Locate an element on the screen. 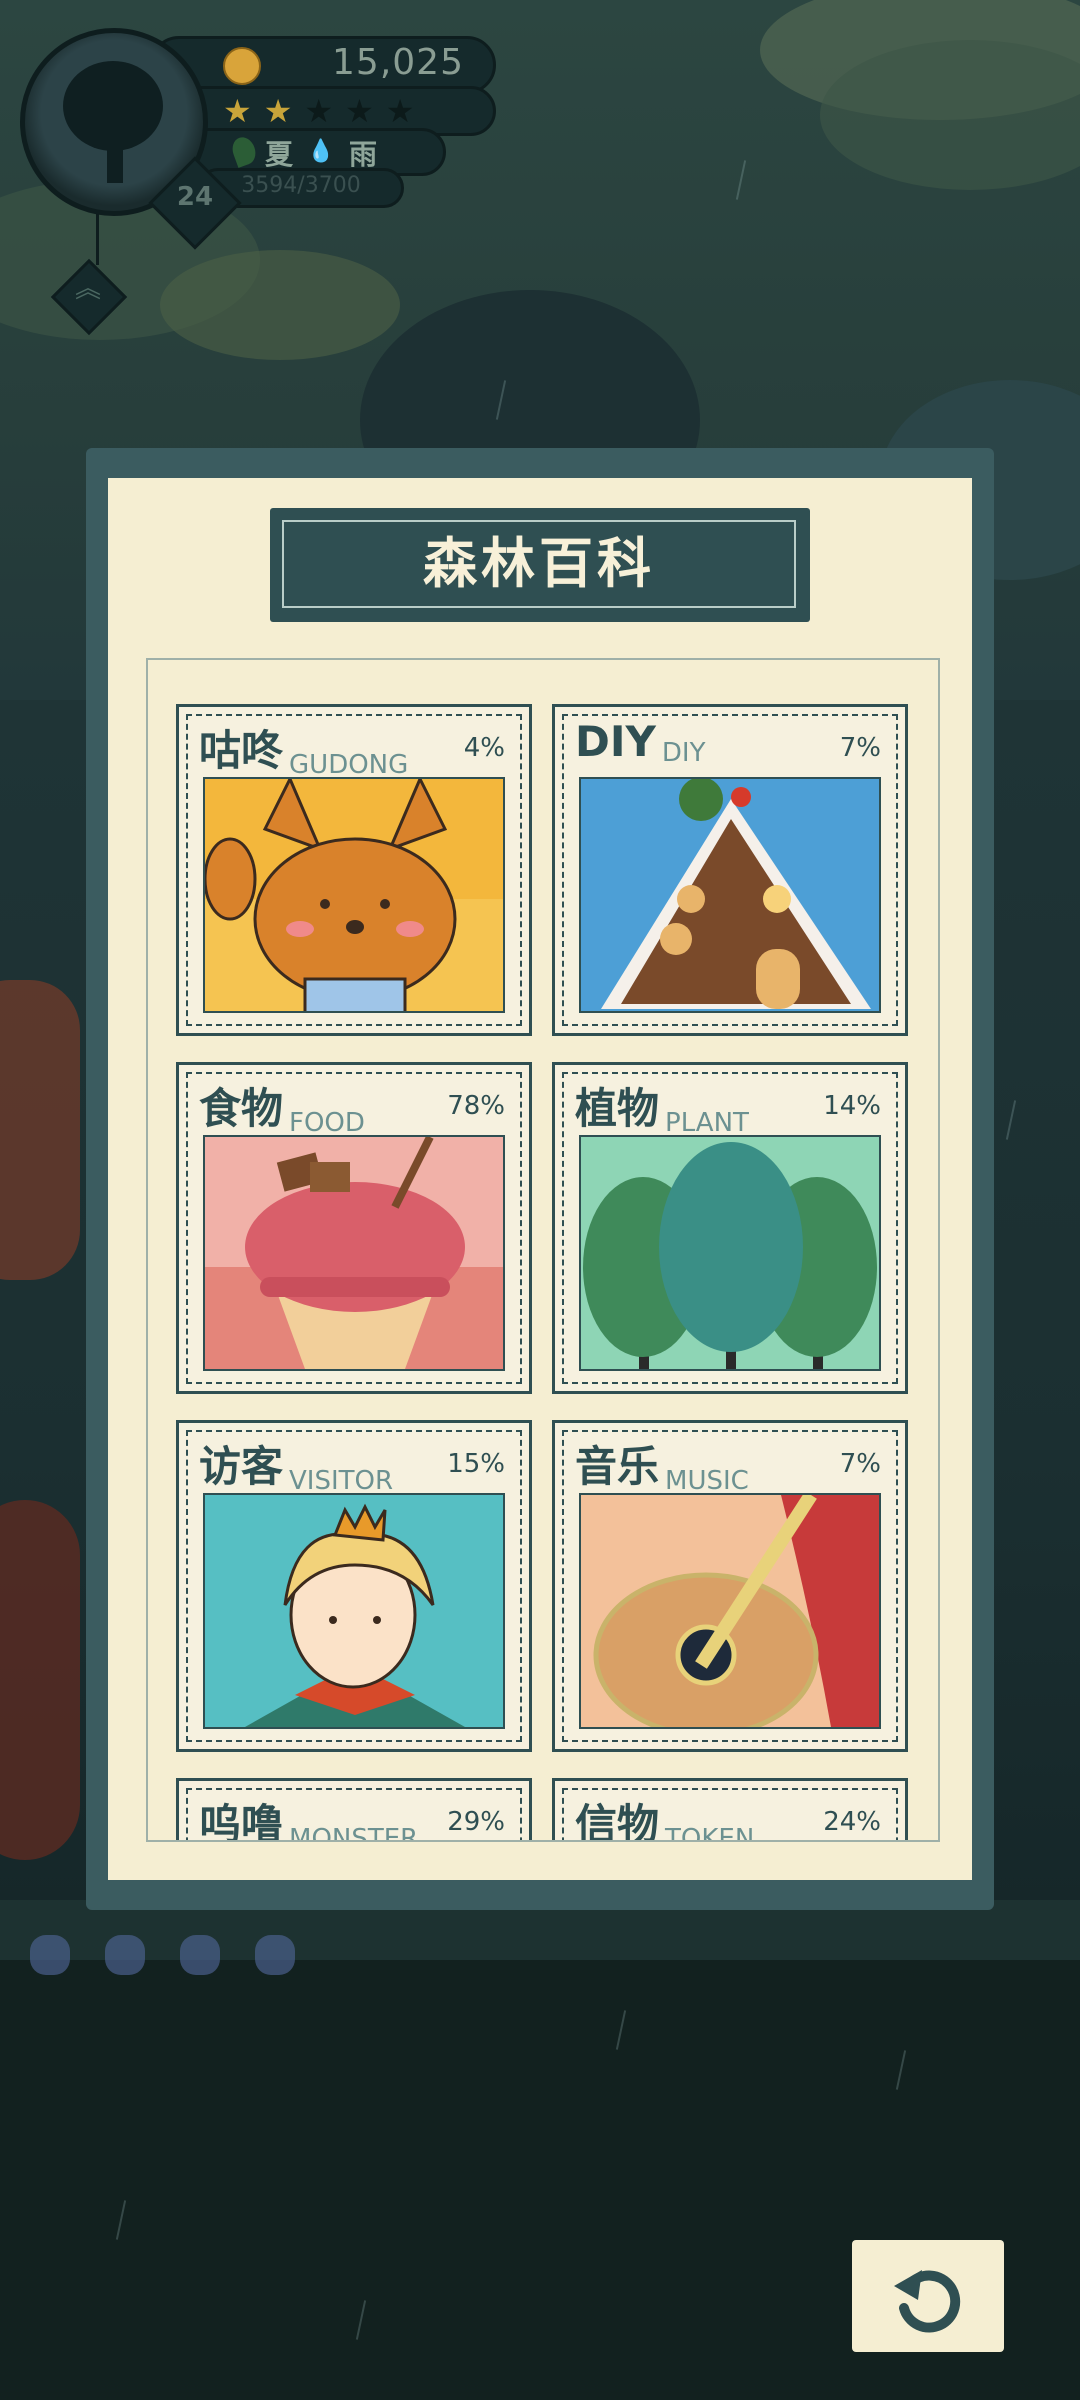  player-hud: 15,025 ★ ★ ★ ★ ★ 夏 💧 雨 3594/3700 24 ︽ is located at coordinates (260, 180).